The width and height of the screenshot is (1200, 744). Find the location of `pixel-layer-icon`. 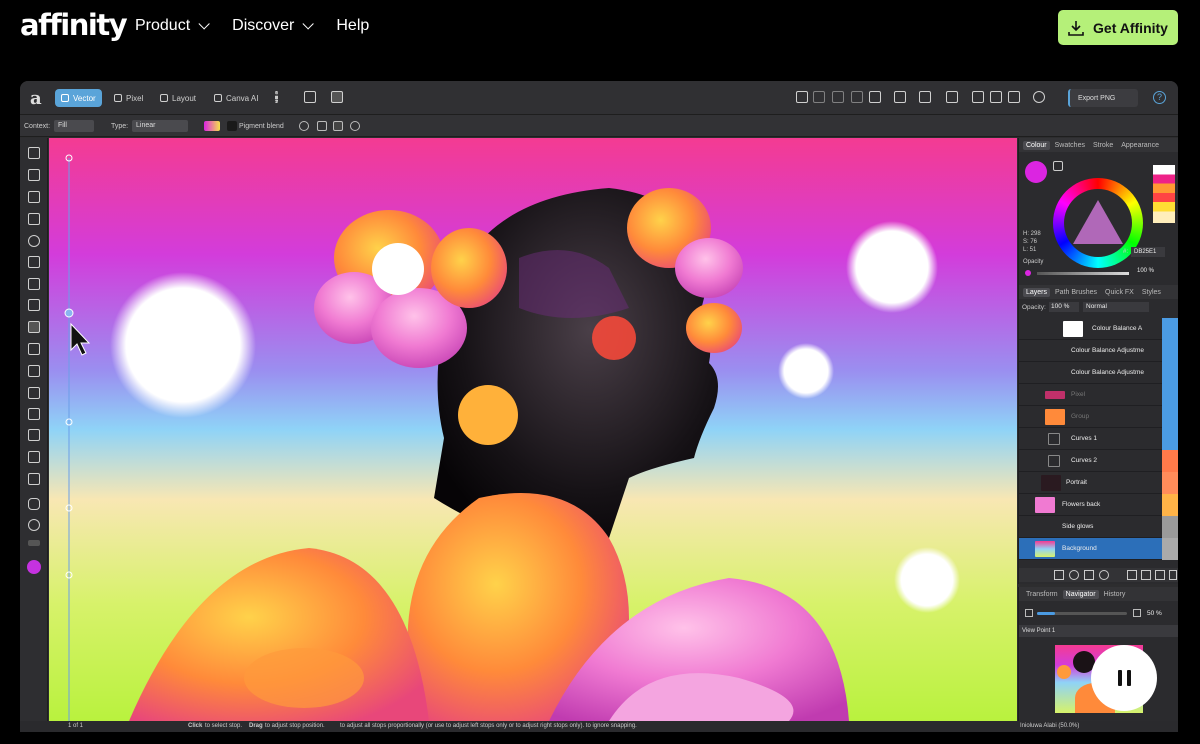

pixel-layer-icon is located at coordinates (1160, 575).